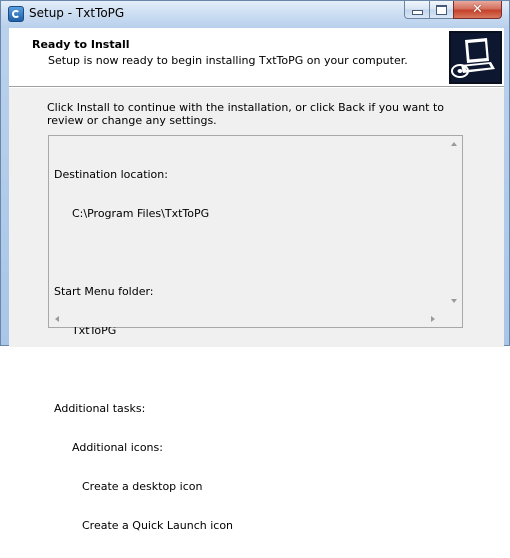 This screenshot has height=558, width=510. Describe the element at coordinates (248, 319) in the screenshot. I see `horizontal-scrollbar` at that location.